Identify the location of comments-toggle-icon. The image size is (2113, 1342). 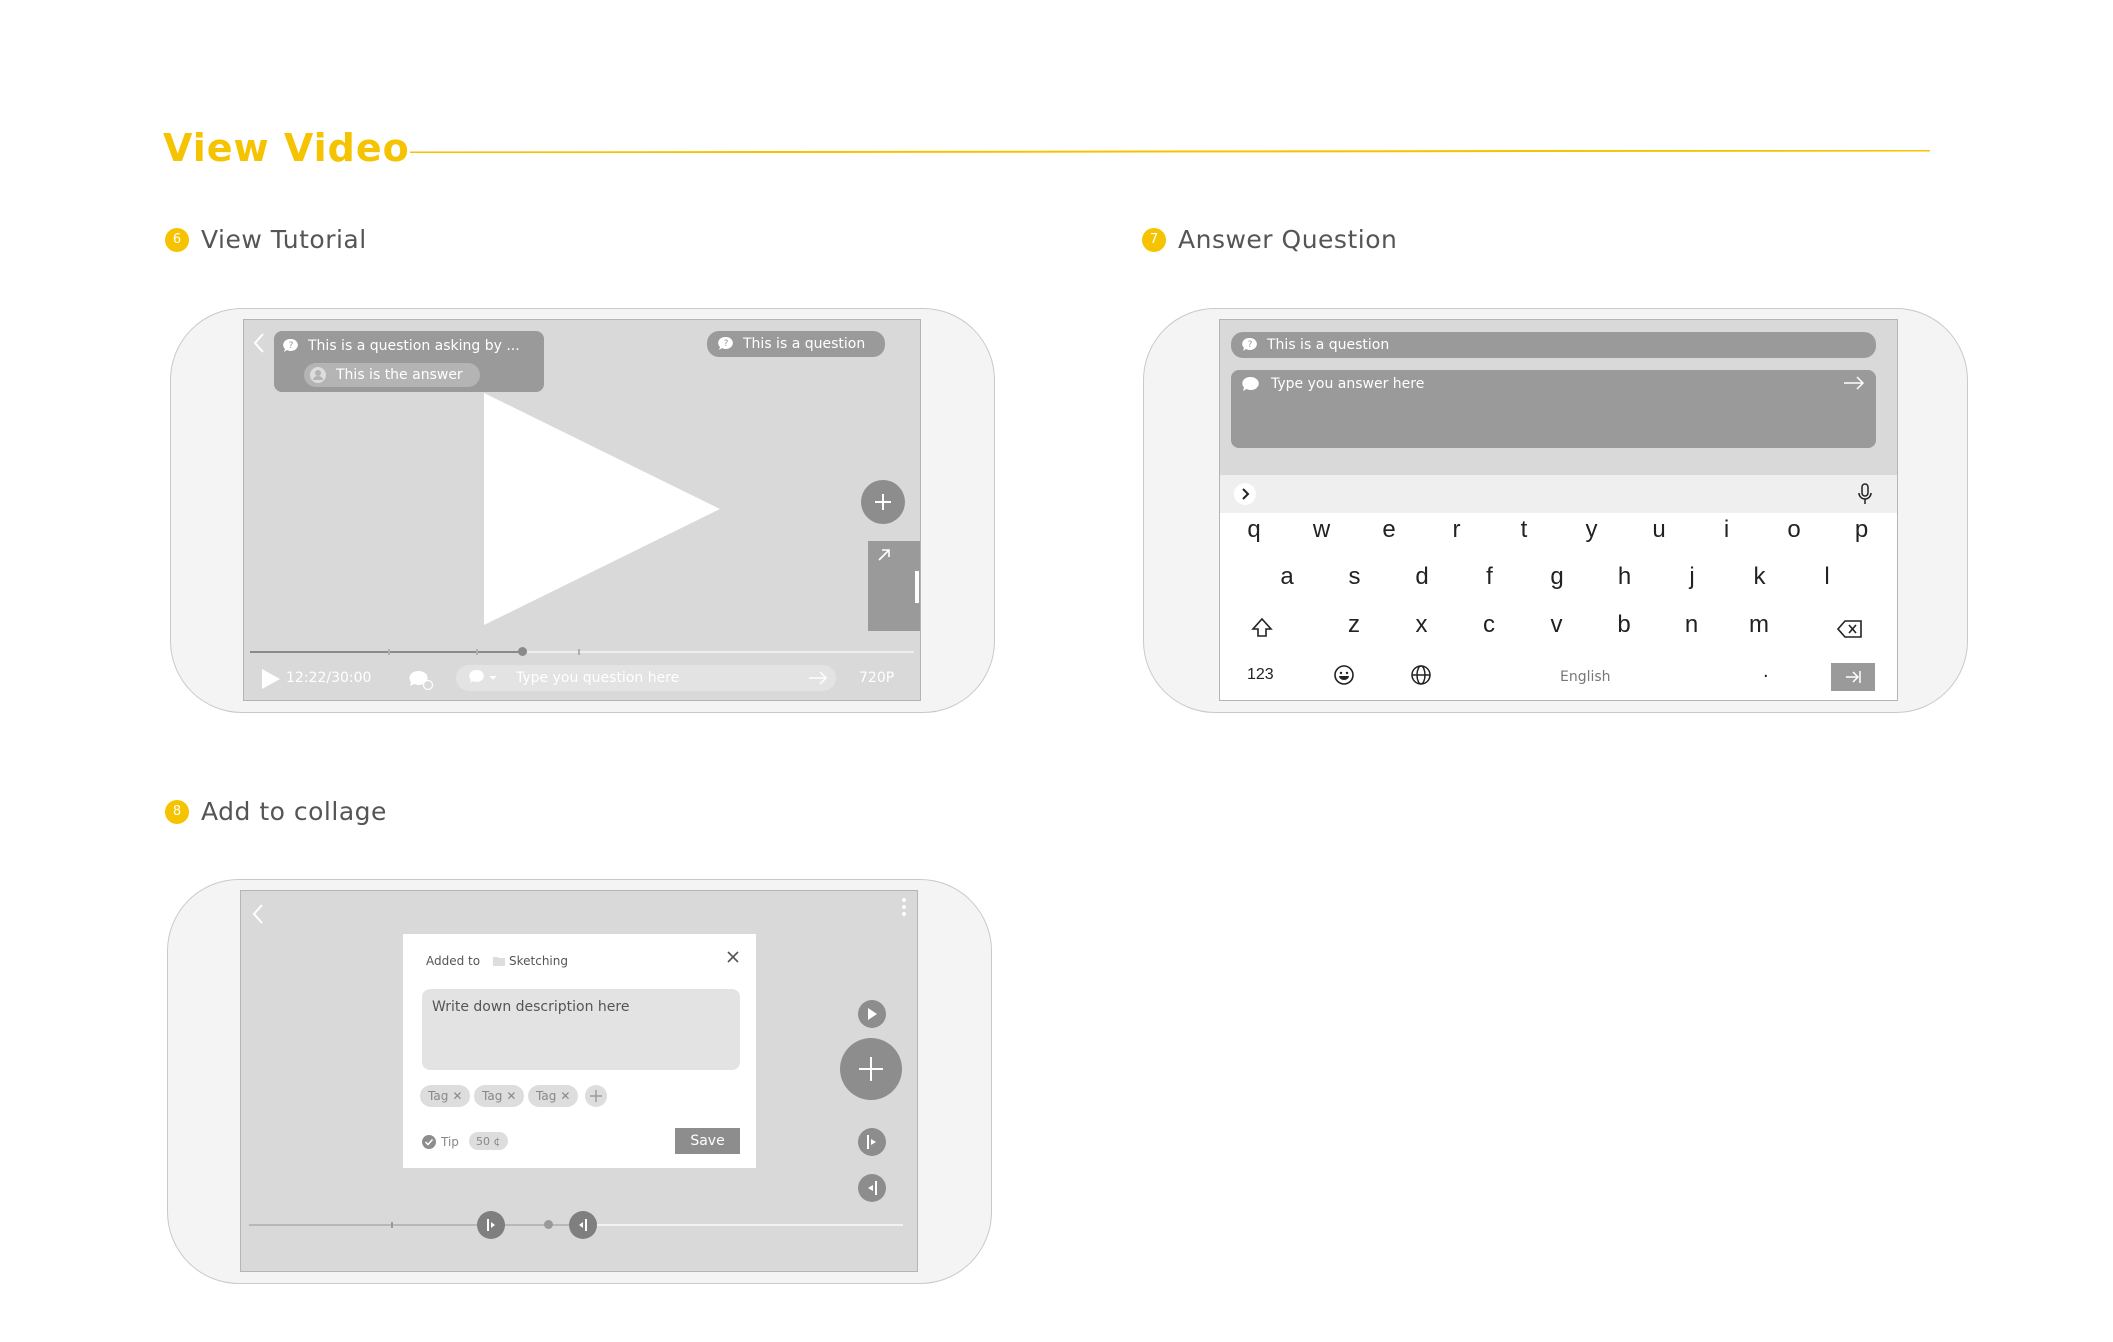
(421, 680).